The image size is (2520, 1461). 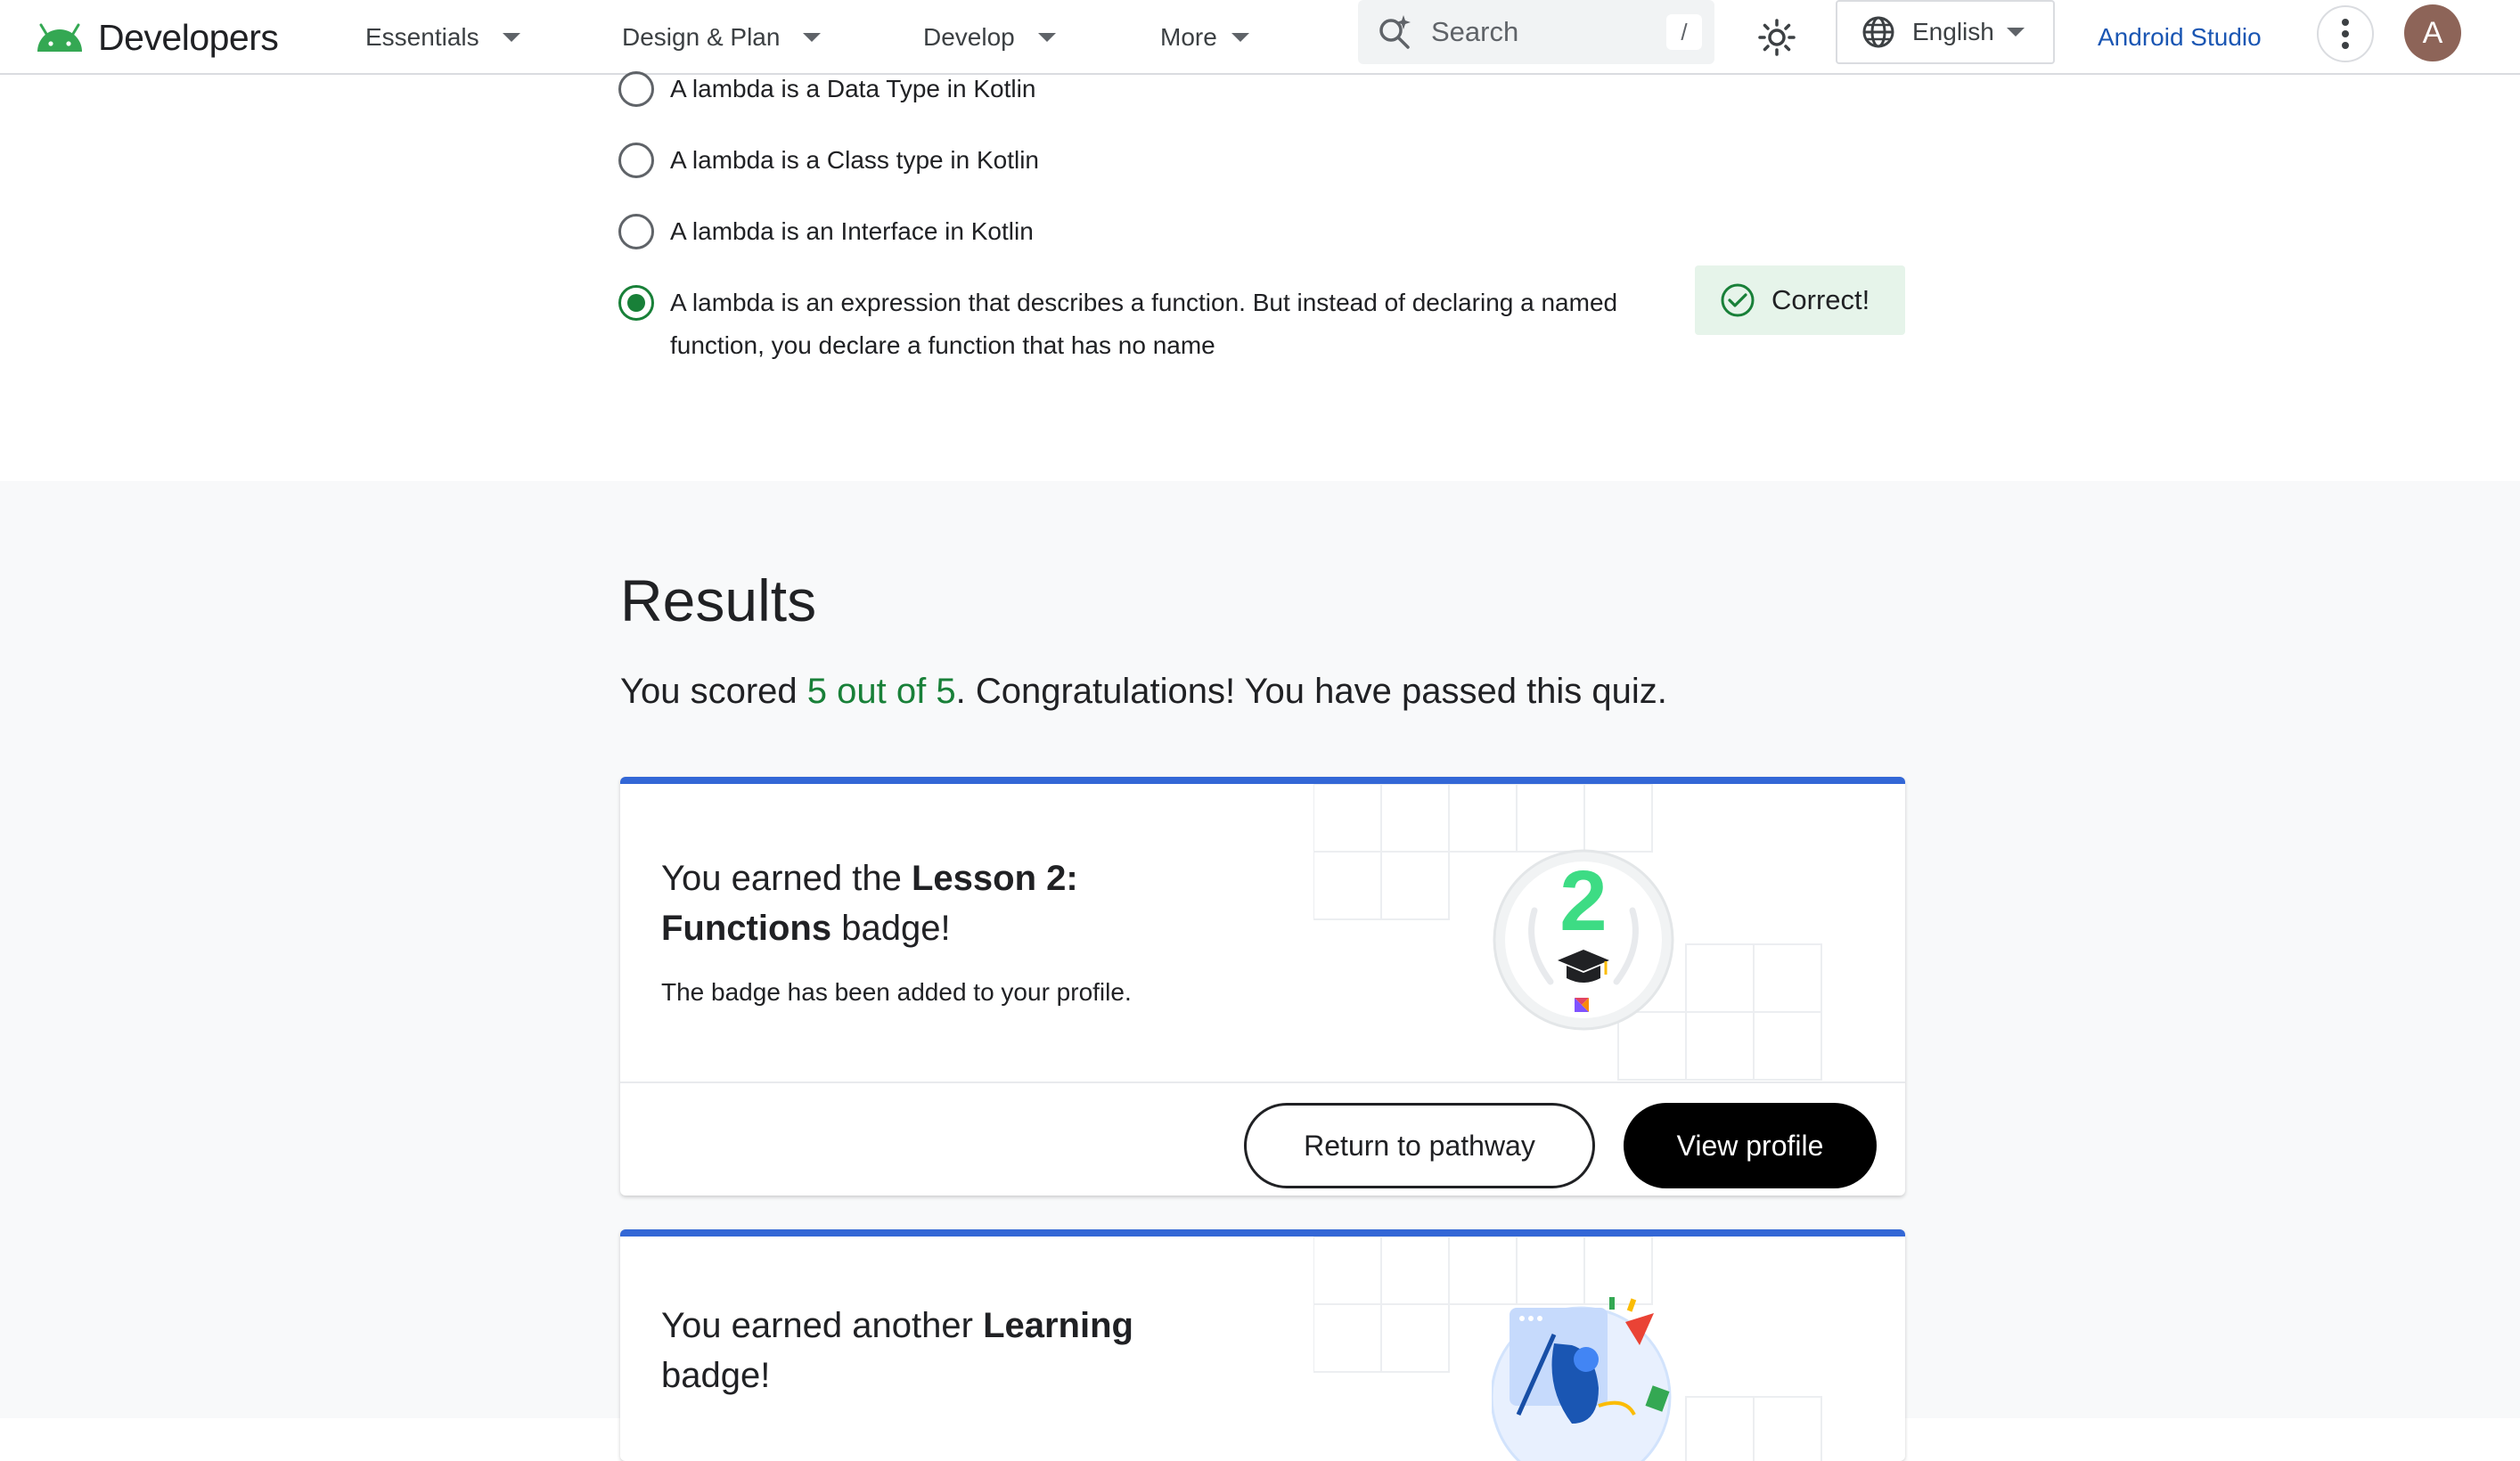 I want to click on language-label: English, so click(x=1953, y=32).